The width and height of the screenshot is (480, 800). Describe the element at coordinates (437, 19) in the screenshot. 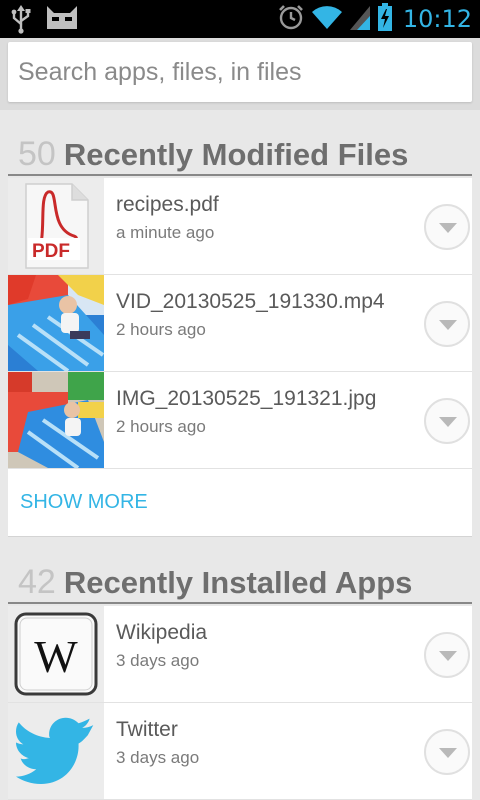

I see `clock: 10:12` at that location.